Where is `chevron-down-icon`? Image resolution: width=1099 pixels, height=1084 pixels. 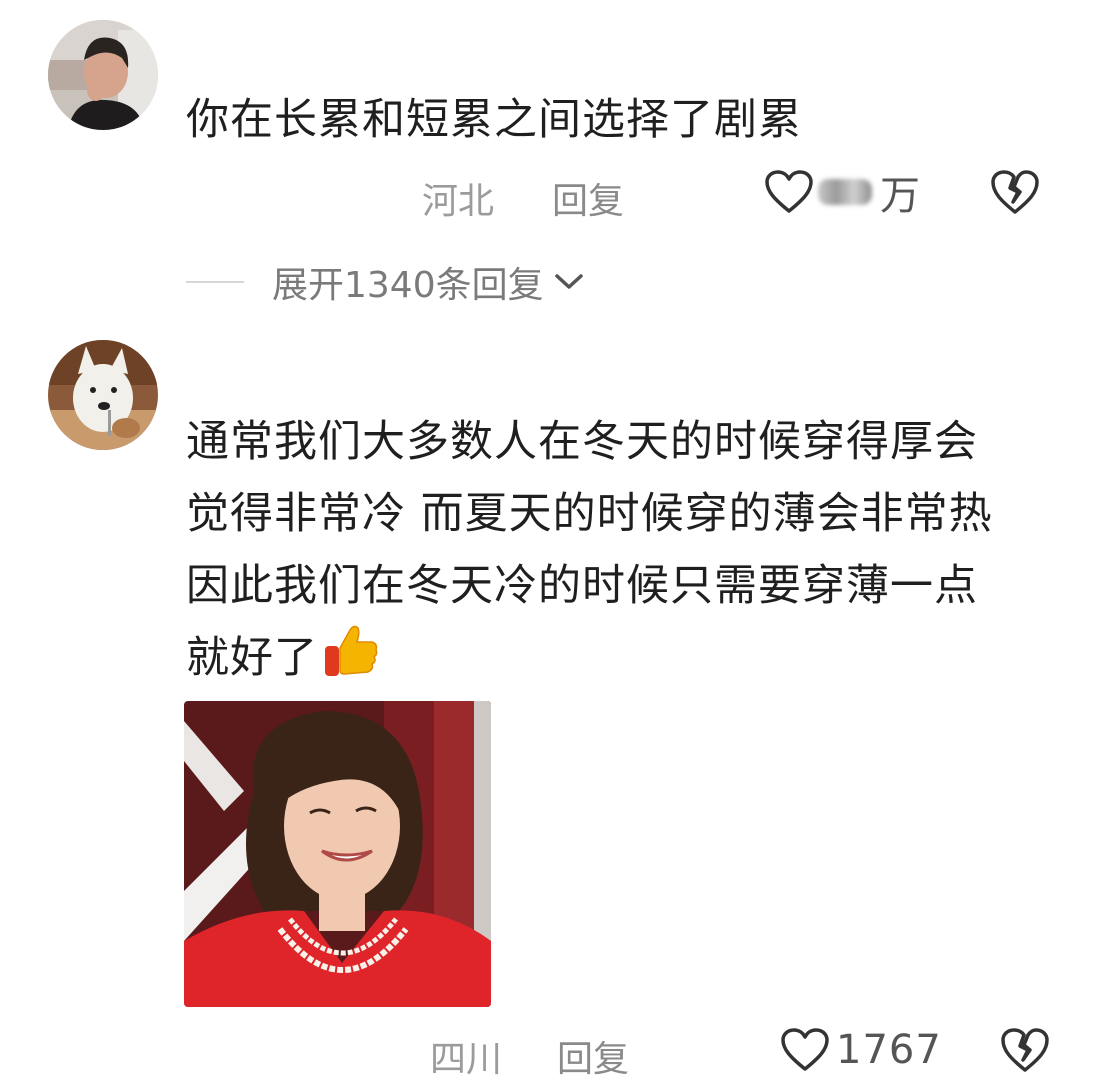
chevron-down-icon is located at coordinates (568, 281).